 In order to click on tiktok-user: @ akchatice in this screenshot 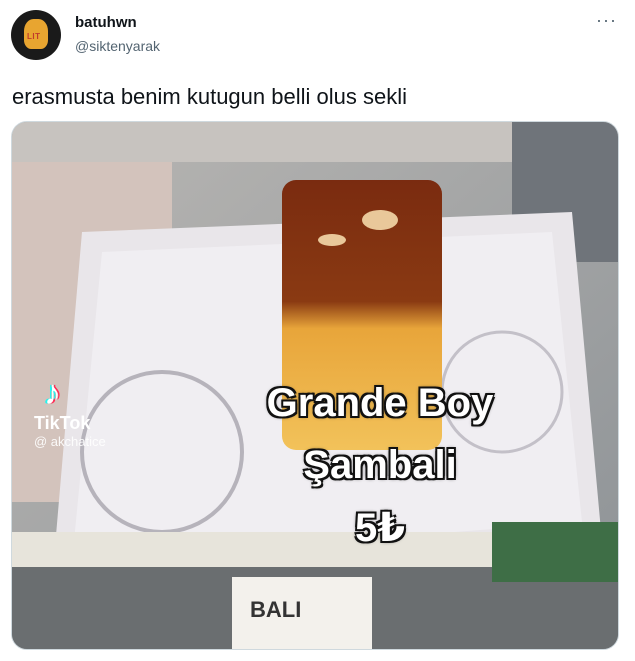, I will do `click(70, 441)`.